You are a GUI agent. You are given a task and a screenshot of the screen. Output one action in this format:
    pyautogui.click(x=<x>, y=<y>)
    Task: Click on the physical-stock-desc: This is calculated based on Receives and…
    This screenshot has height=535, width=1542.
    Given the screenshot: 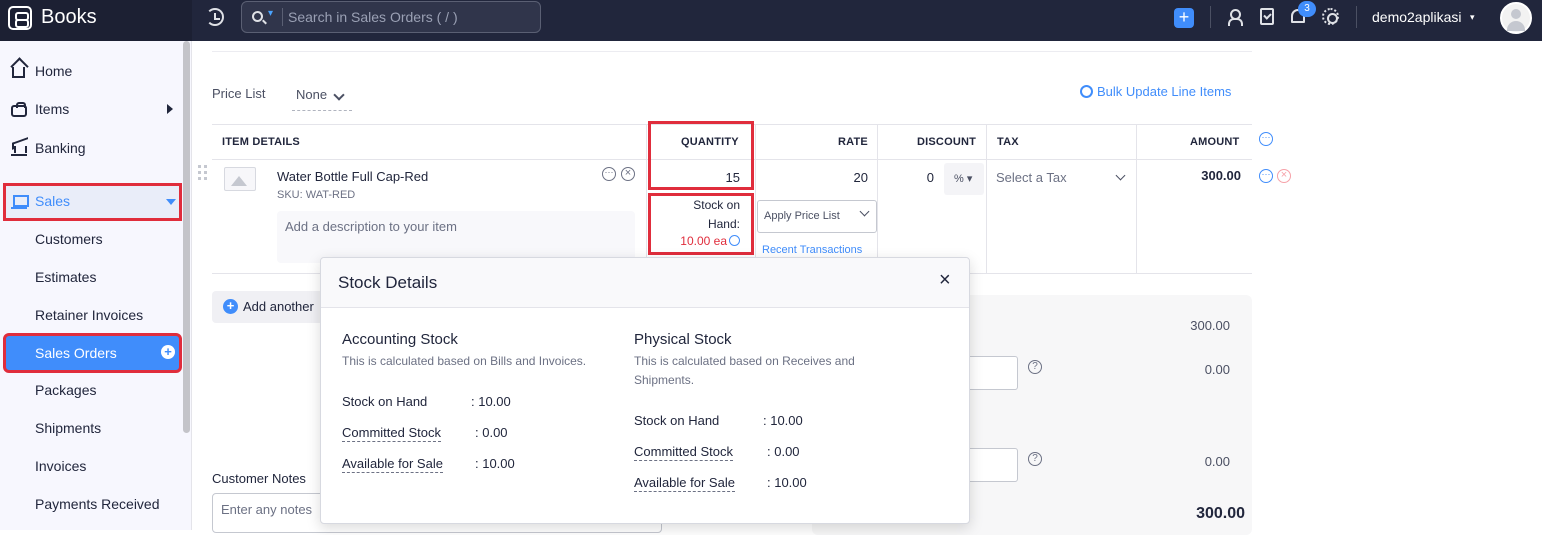 What is the action you would take?
    pyautogui.click(x=744, y=370)
    